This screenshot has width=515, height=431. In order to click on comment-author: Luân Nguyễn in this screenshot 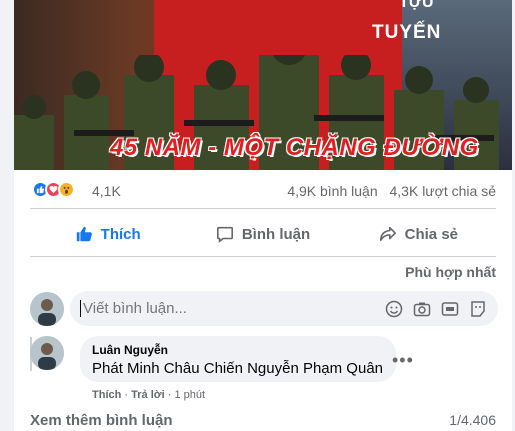, I will do `click(238, 350)`.